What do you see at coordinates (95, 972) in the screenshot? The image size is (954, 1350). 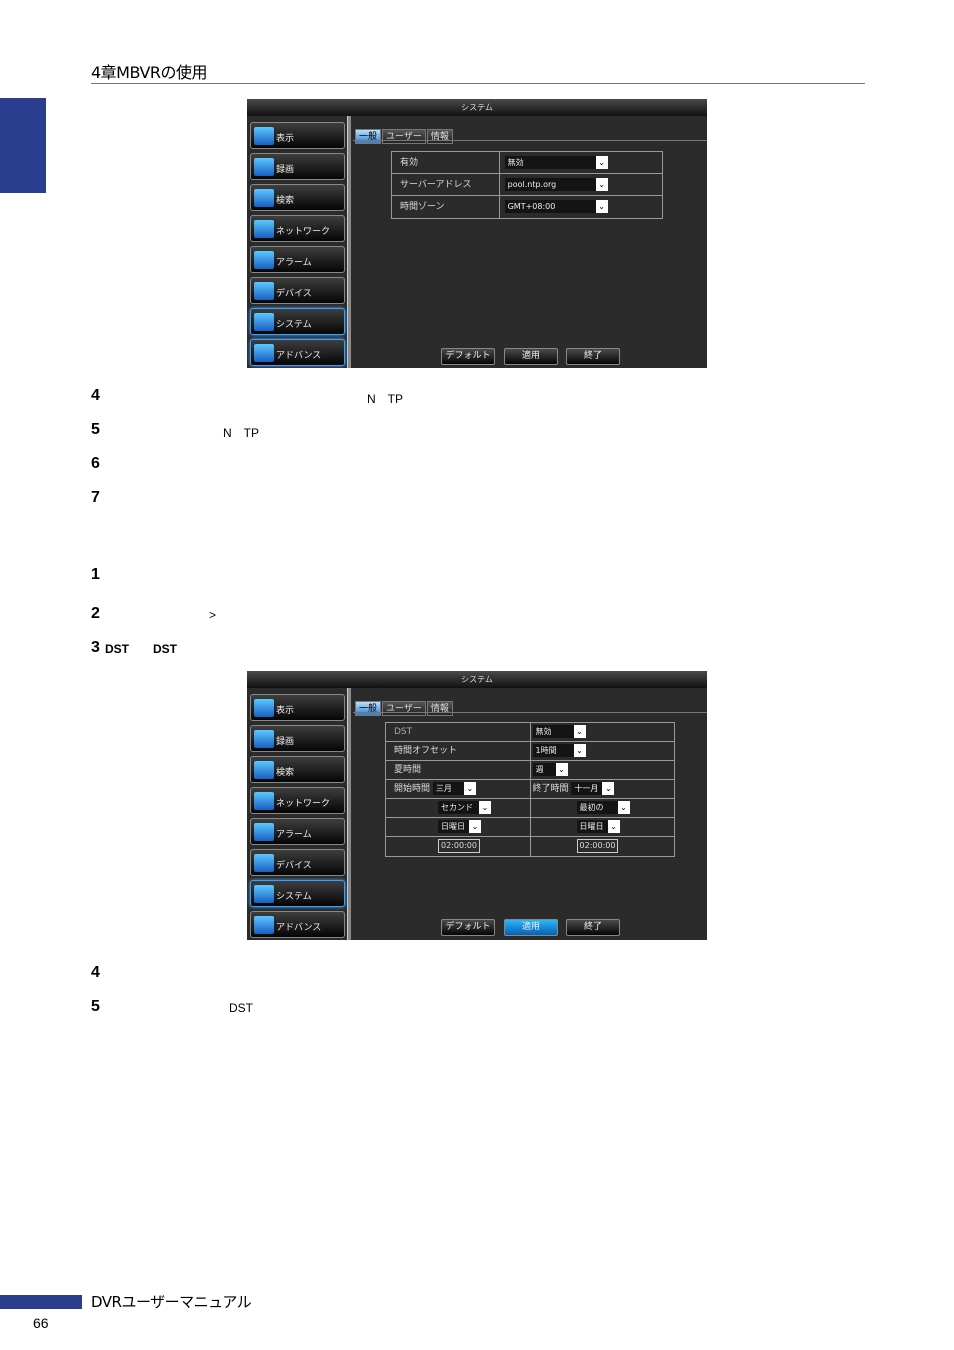 I see `step-number: 4` at bounding box center [95, 972].